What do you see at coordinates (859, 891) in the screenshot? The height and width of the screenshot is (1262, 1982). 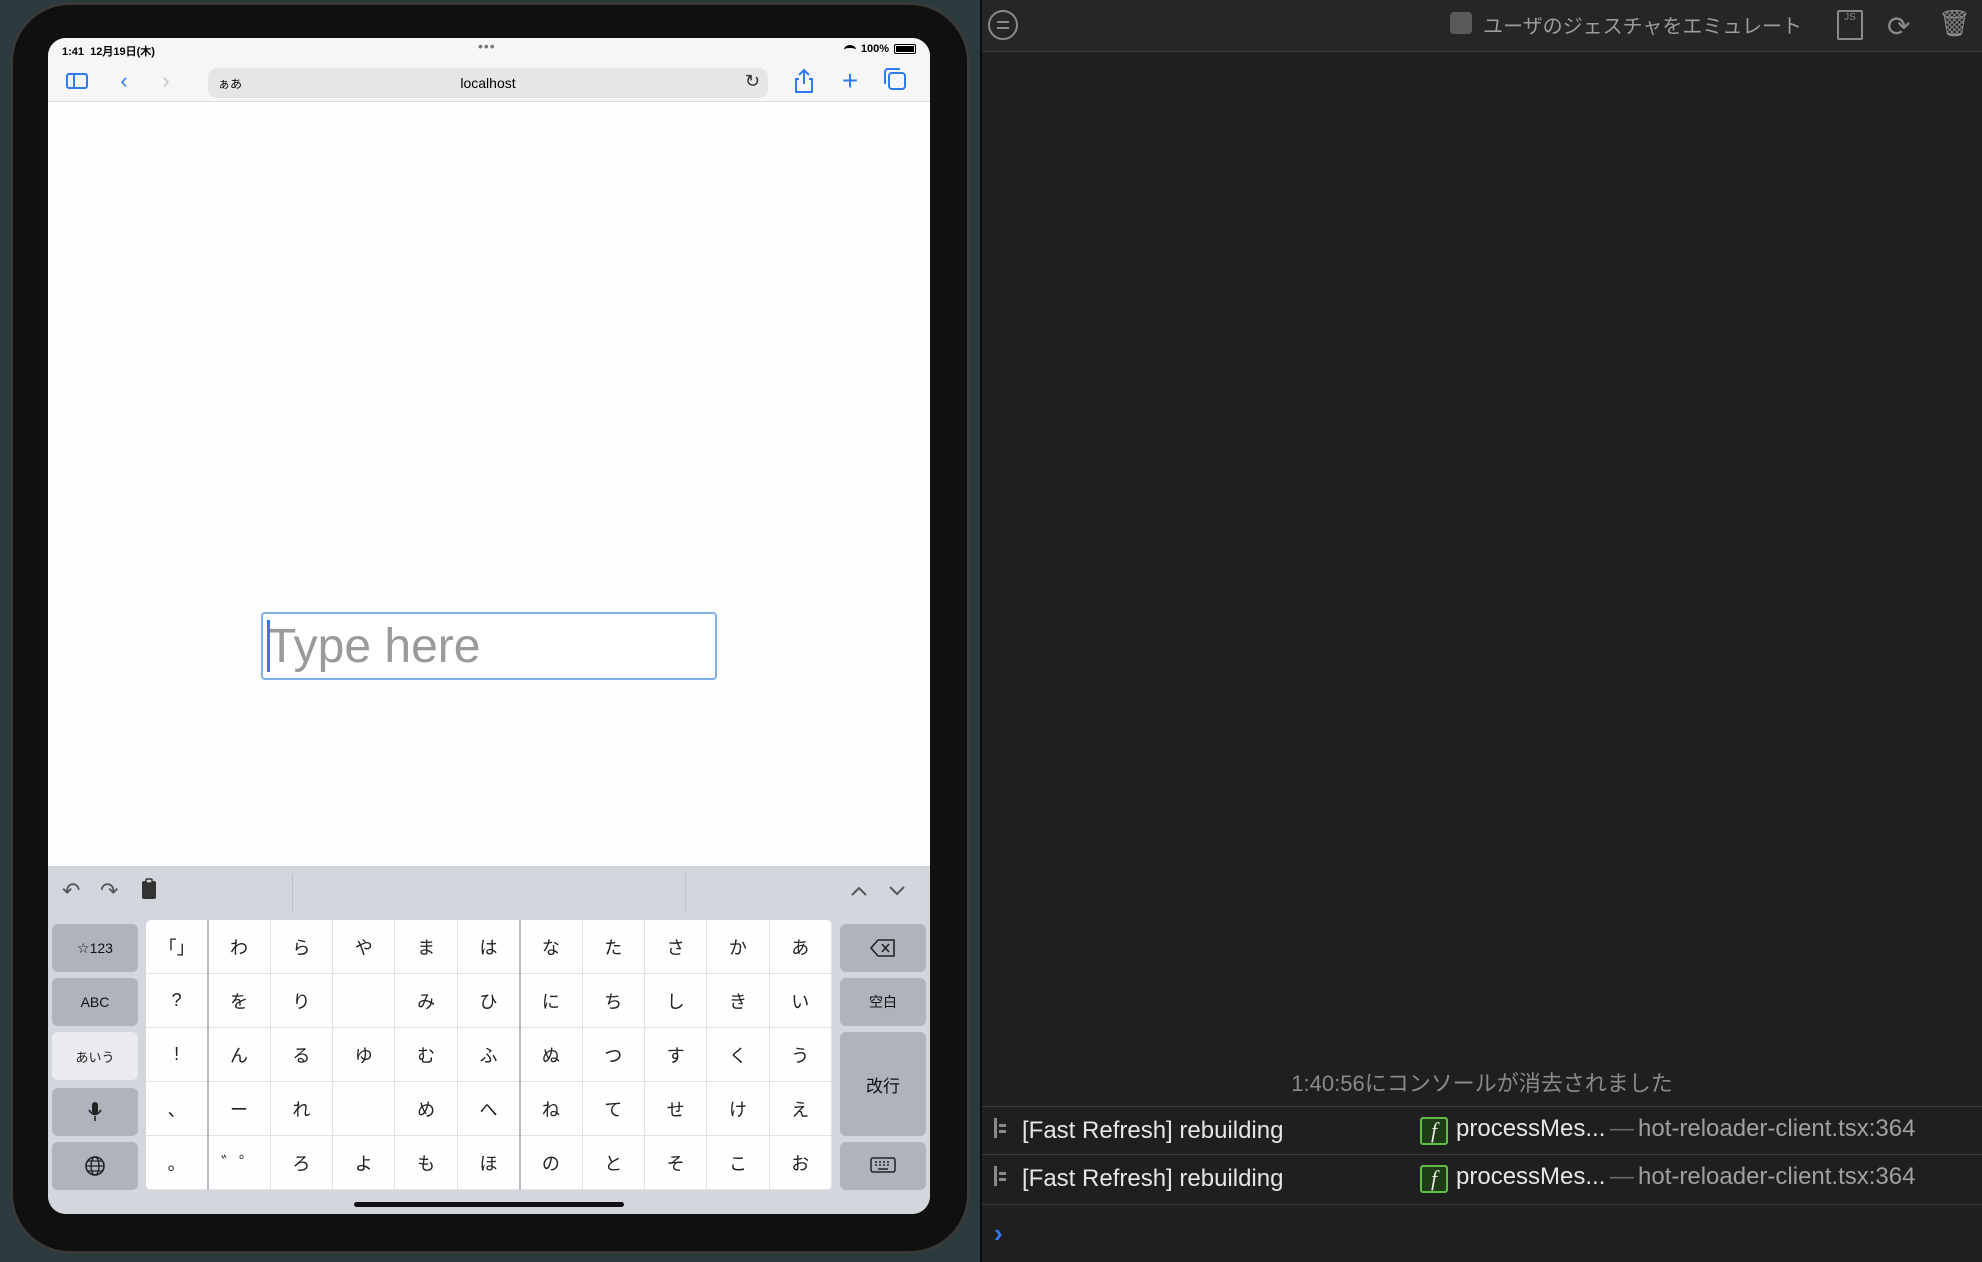 I see `chevron-up-icon` at bounding box center [859, 891].